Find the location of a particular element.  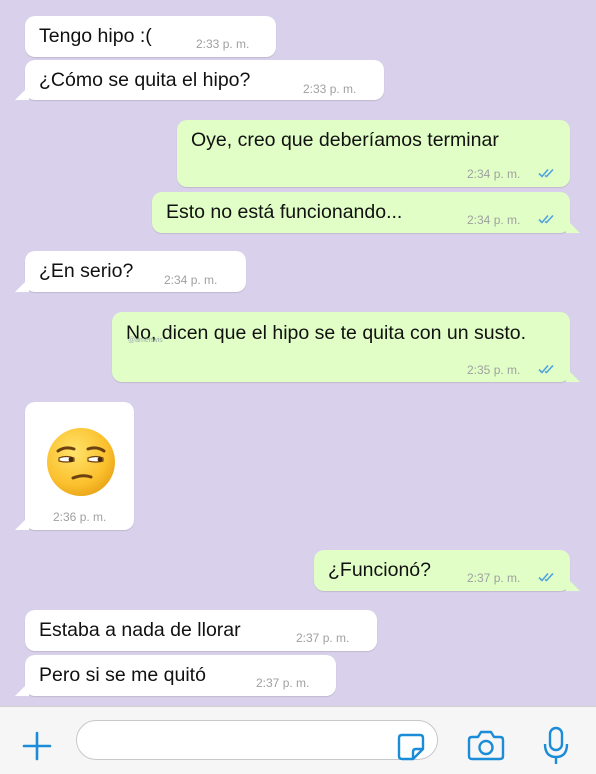

plus-icon is located at coordinates (37, 746).